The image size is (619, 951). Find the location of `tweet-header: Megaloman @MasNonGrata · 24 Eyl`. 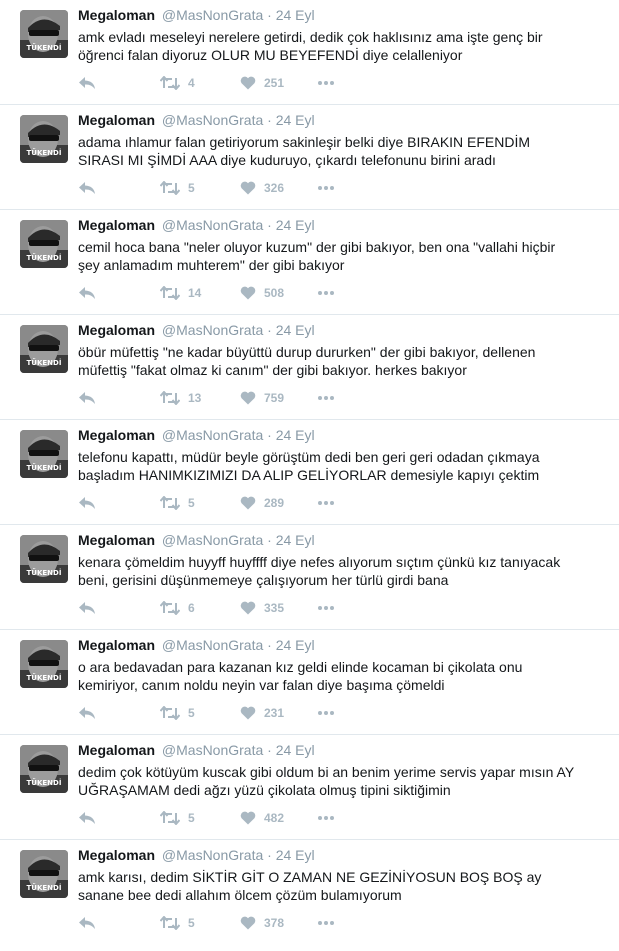

tweet-header: Megaloman @MasNonGrata · 24 Eyl is located at coordinates (196, 330).